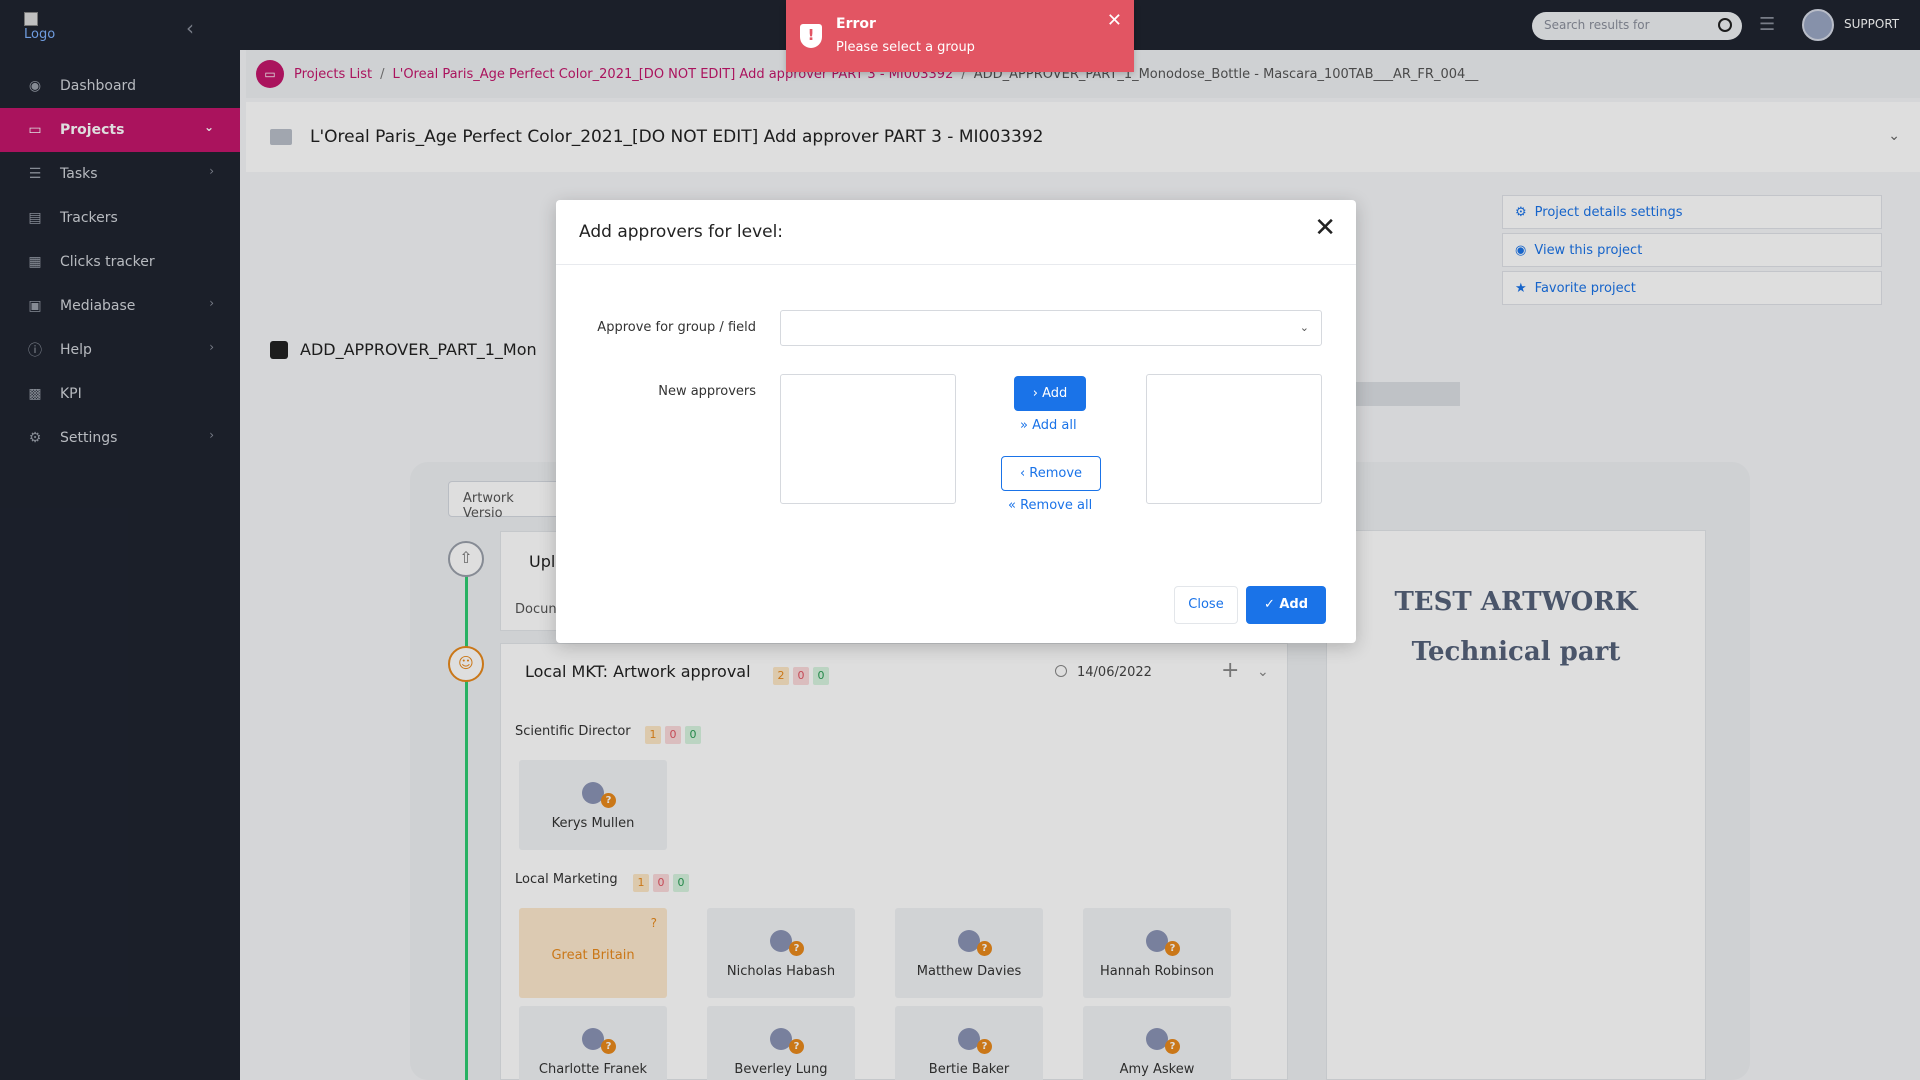 This screenshot has width=1920, height=1080. Describe the element at coordinates (868, 439) in the screenshot. I see `available-approvers-list` at that location.